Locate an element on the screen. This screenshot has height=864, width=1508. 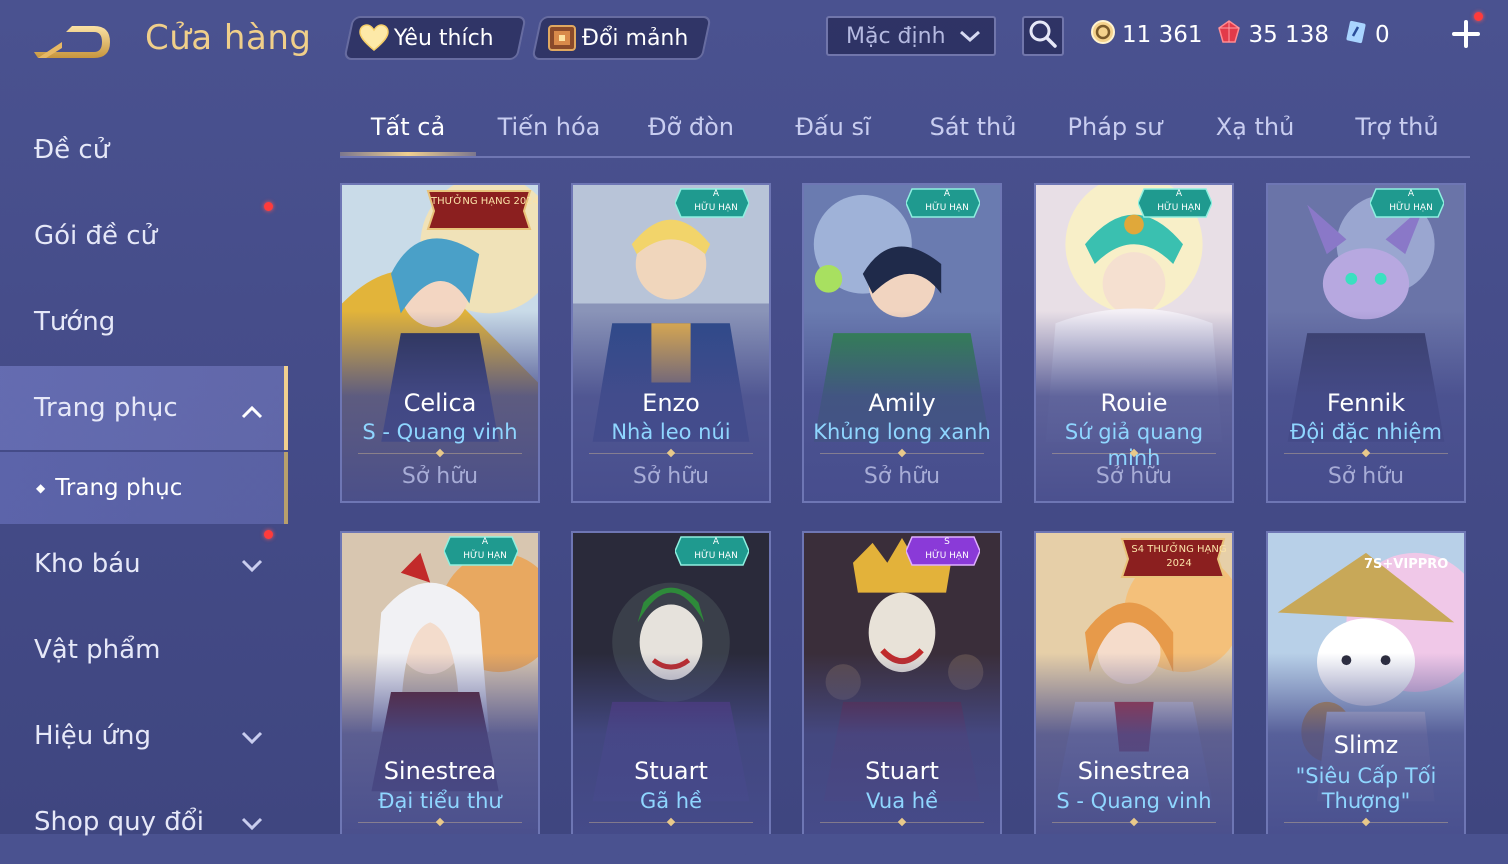
hero-name: Rouie is located at coordinates (1134, 403).